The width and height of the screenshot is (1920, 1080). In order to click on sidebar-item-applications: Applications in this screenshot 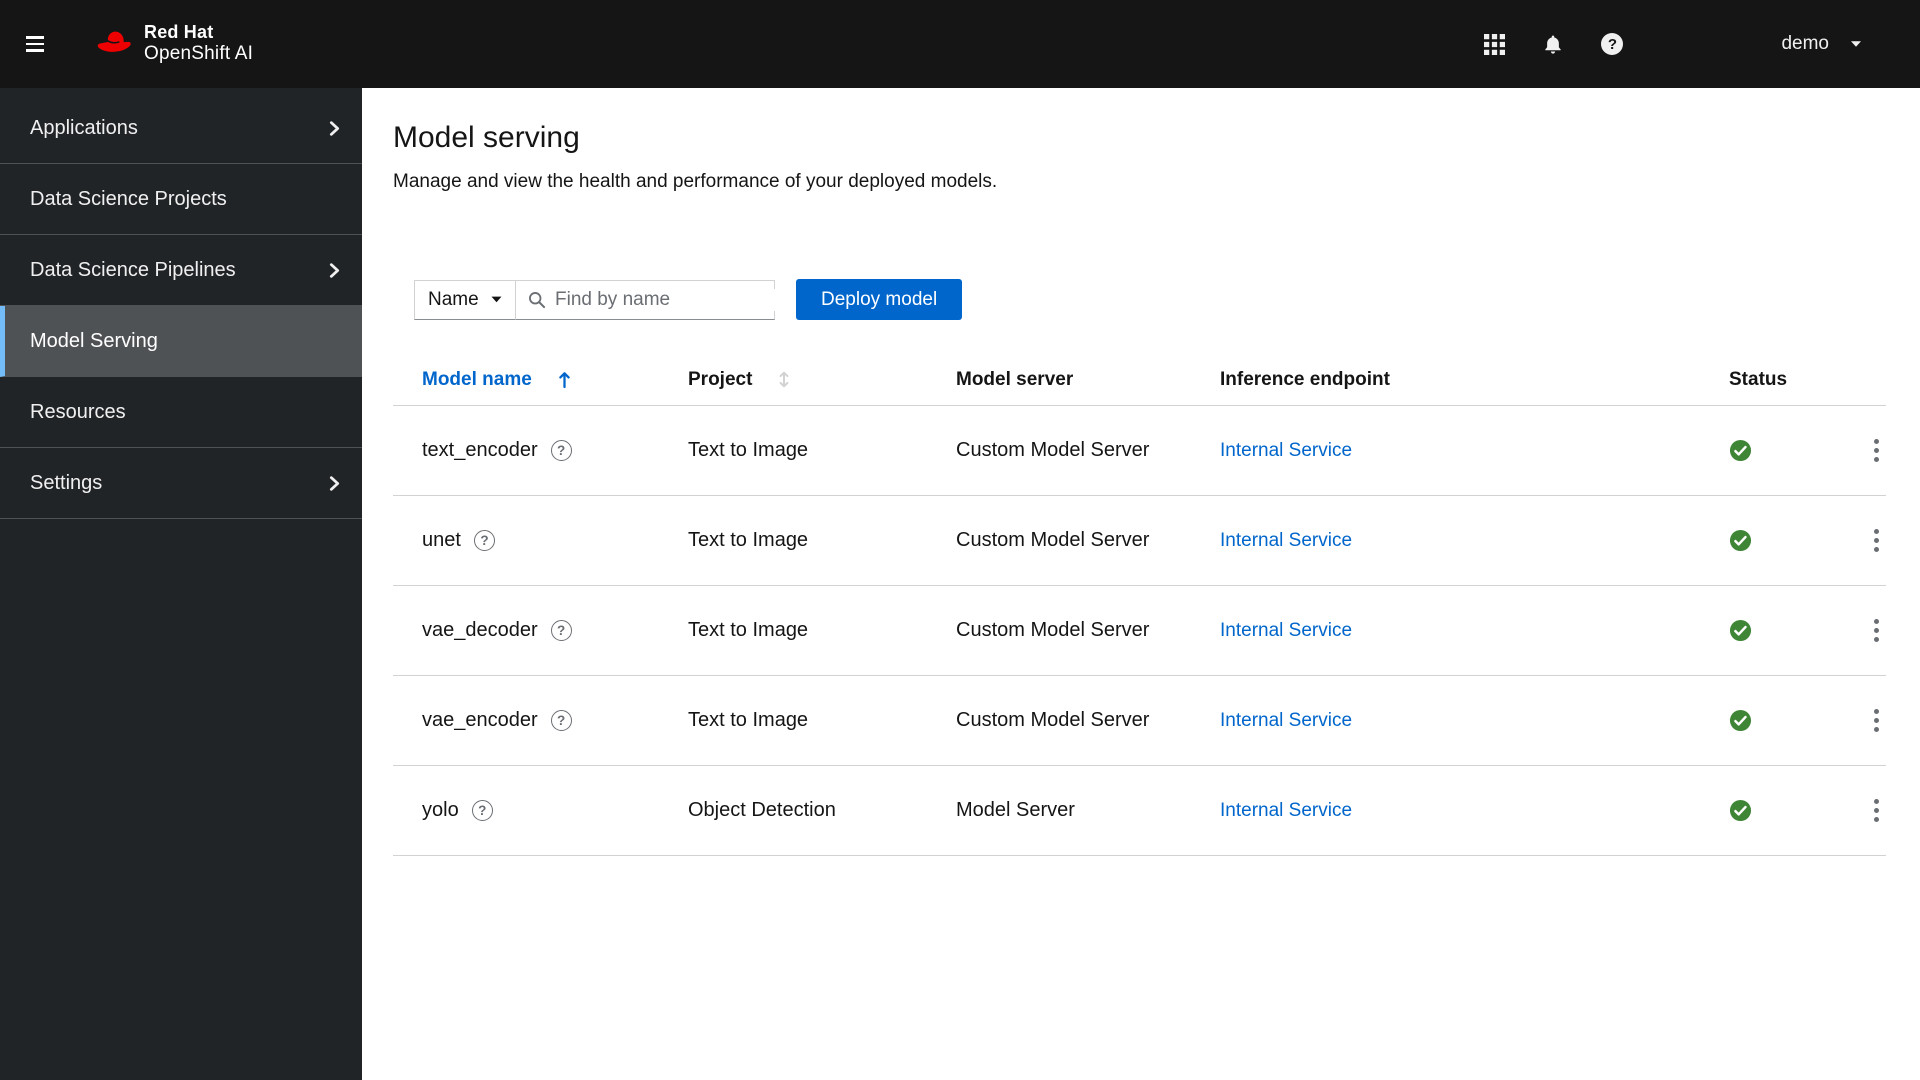, I will do `click(181, 128)`.